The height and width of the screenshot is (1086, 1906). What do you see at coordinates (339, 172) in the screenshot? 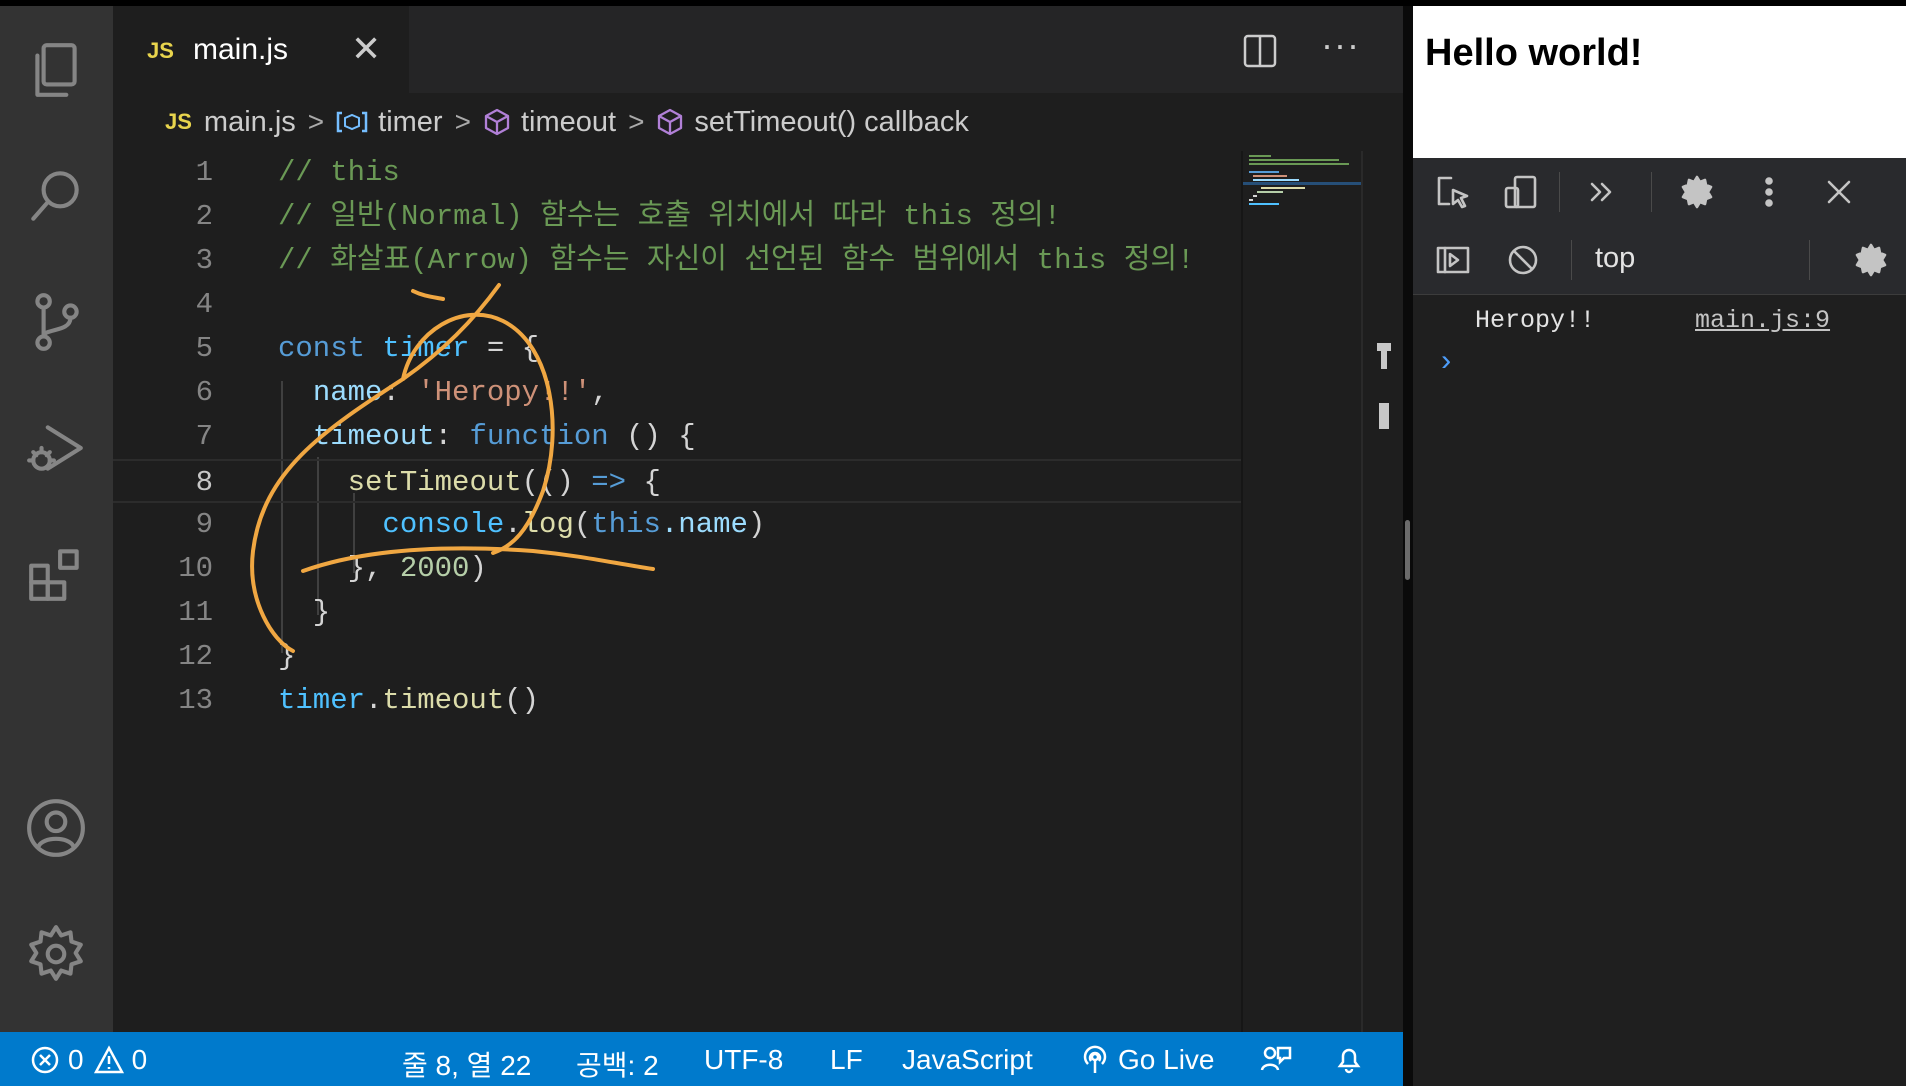
I see `code-text: // this` at bounding box center [339, 172].